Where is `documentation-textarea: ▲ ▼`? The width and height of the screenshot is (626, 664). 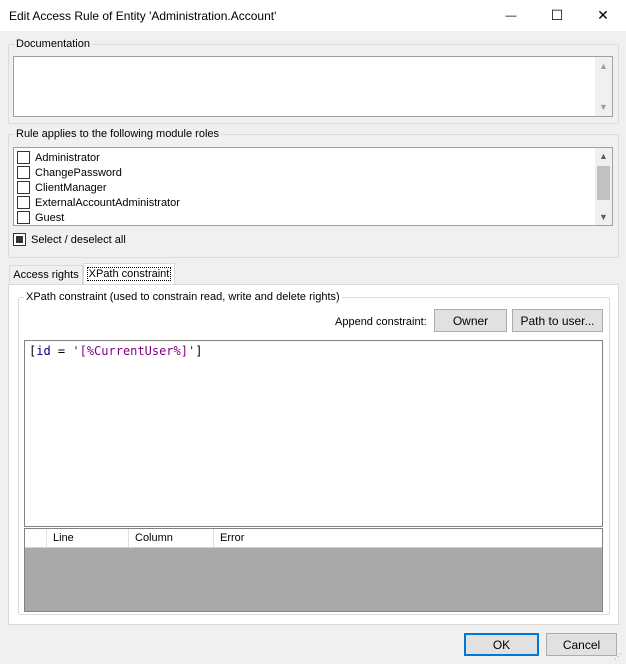 documentation-textarea: ▲ ▼ is located at coordinates (313, 86).